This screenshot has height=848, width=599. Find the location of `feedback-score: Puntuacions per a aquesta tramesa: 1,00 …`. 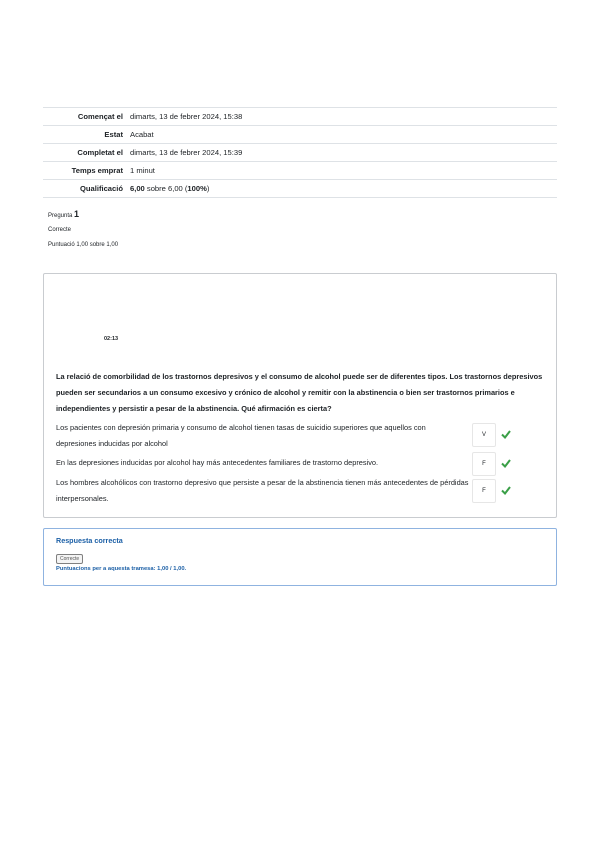

feedback-score: Puntuacions per a aquesta tramesa: 1,00 … is located at coordinates (121, 569).